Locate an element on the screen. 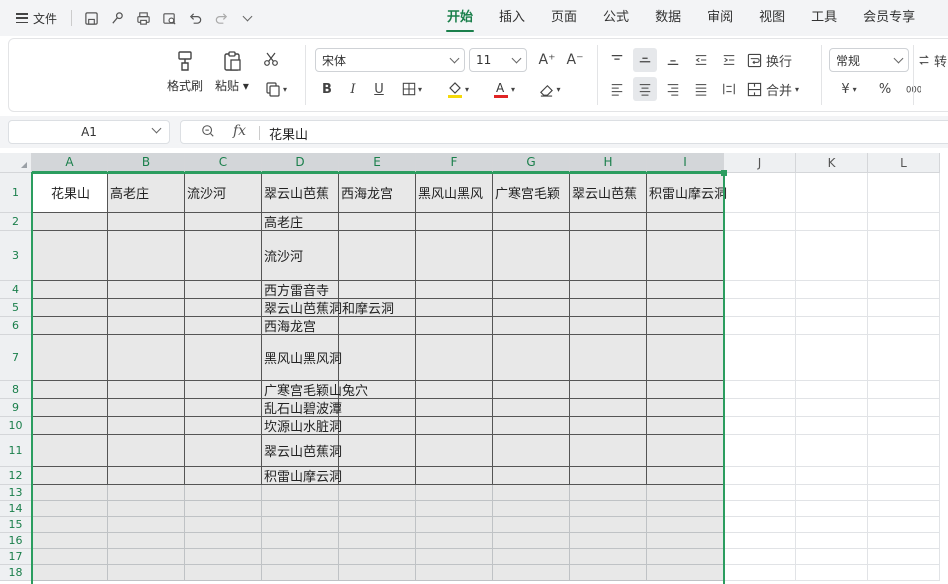 The image size is (948, 584). increase-indent-button is located at coordinates (729, 60).